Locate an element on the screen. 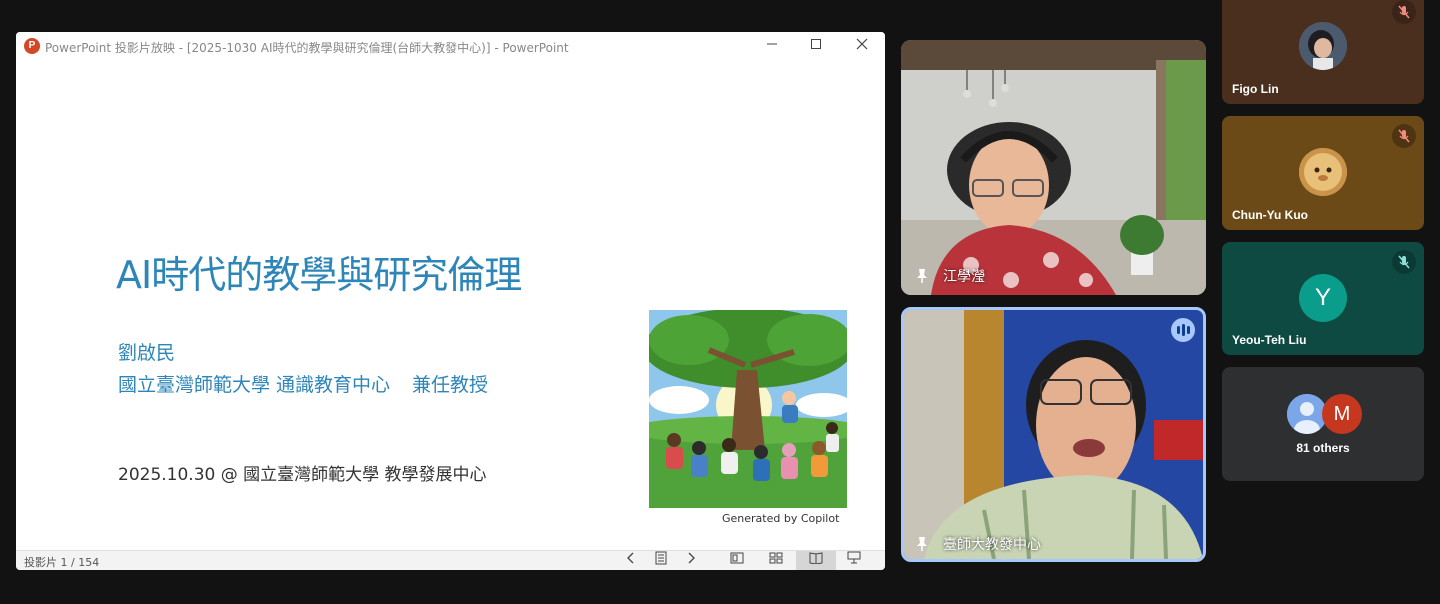 Image resolution: width=1440 pixels, height=604 pixels. active-speaker-tile: 臺師大教發中心 is located at coordinates (1053, 434).